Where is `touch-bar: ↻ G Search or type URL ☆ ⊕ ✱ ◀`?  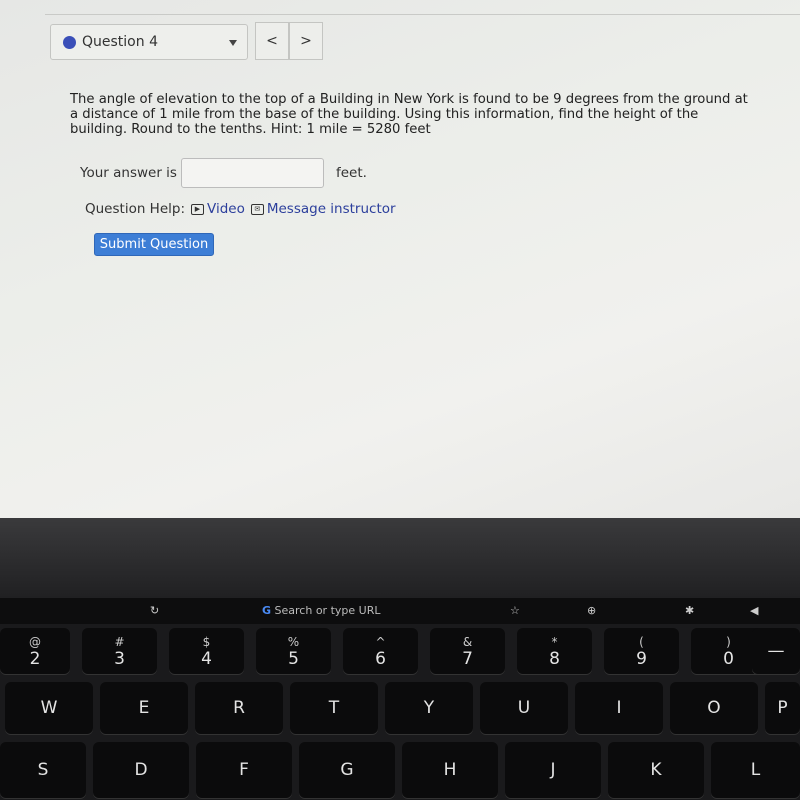 touch-bar: ↻ G Search or type URL ☆ ⊕ ✱ ◀ is located at coordinates (400, 611).